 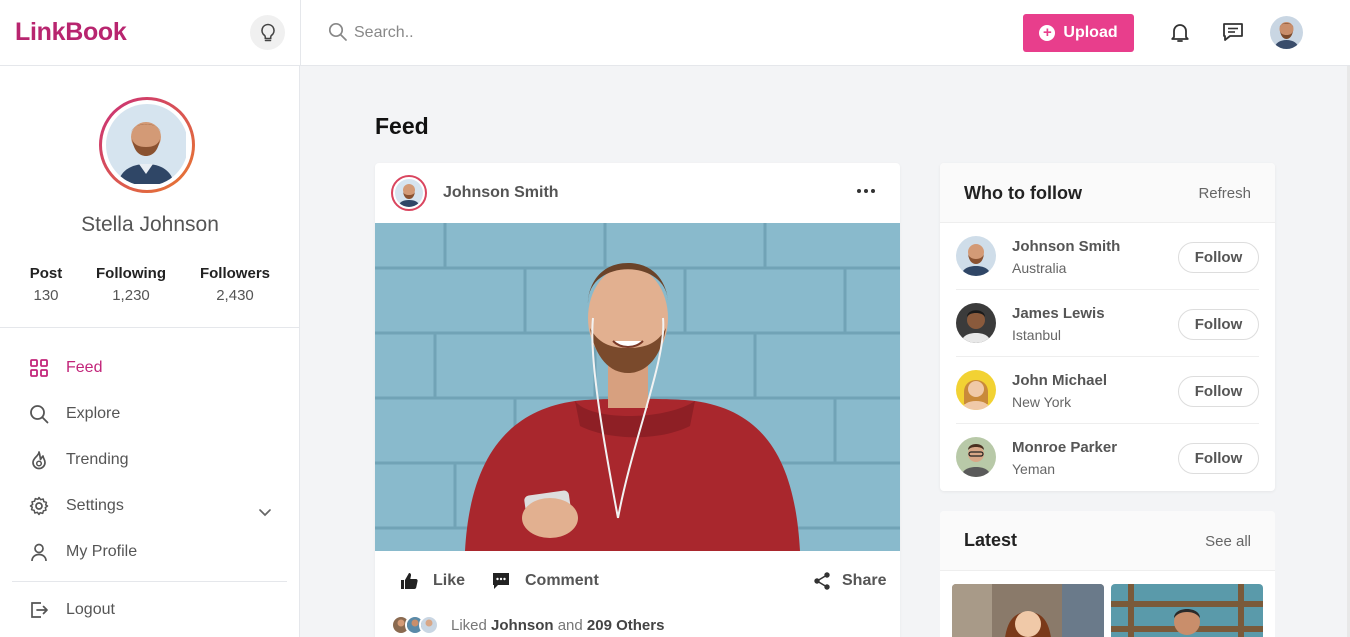 I want to click on person-name: John Michael, so click(x=1059, y=380).